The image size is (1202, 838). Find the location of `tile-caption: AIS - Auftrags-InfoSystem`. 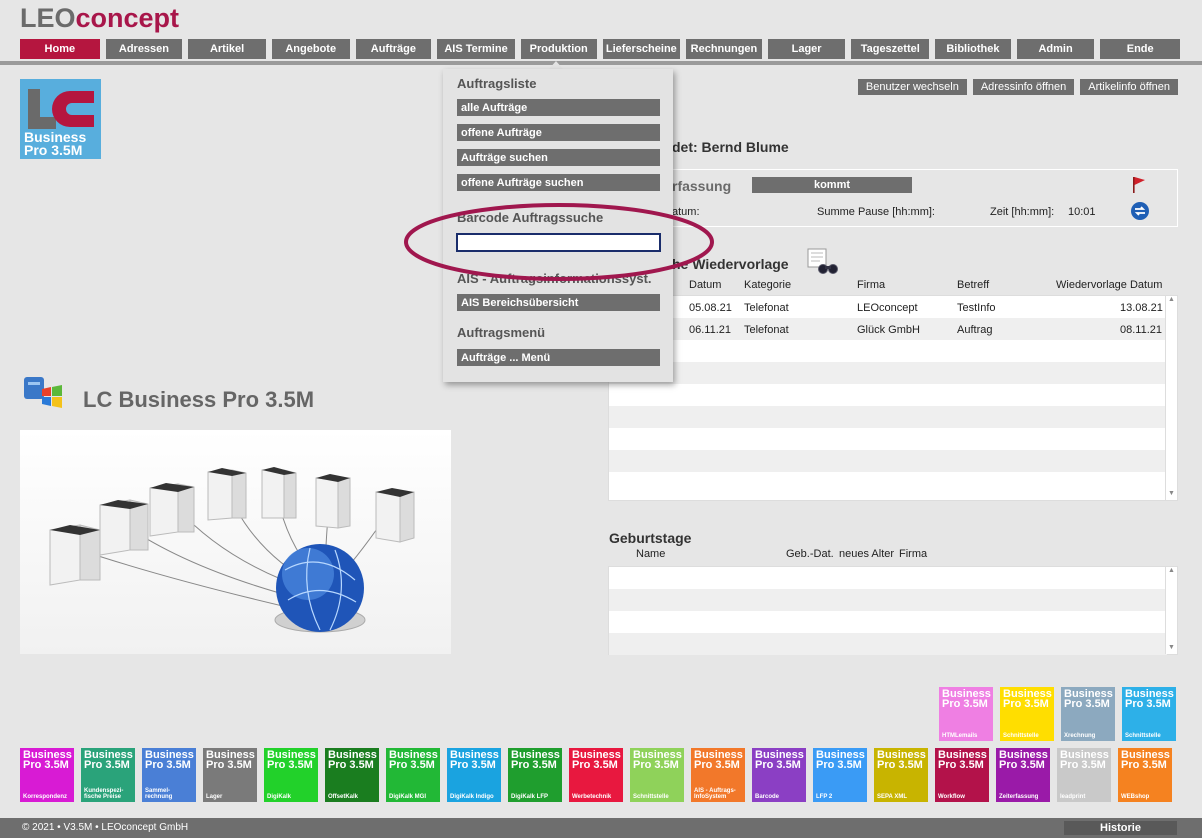

tile-caption: AIS - Auftrags-InfoSystem is located at coordinates (715, 794).